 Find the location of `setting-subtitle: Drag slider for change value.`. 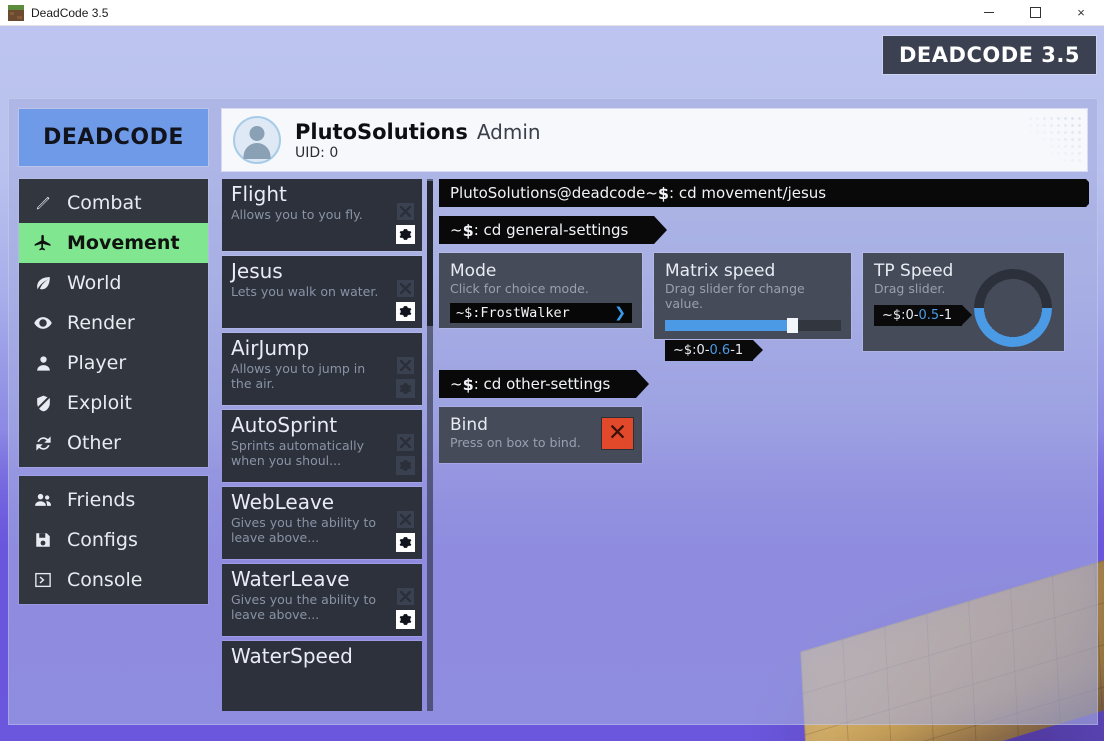

setting-subtitle: Drag slider for change value. is located at coordinates (735, 296).